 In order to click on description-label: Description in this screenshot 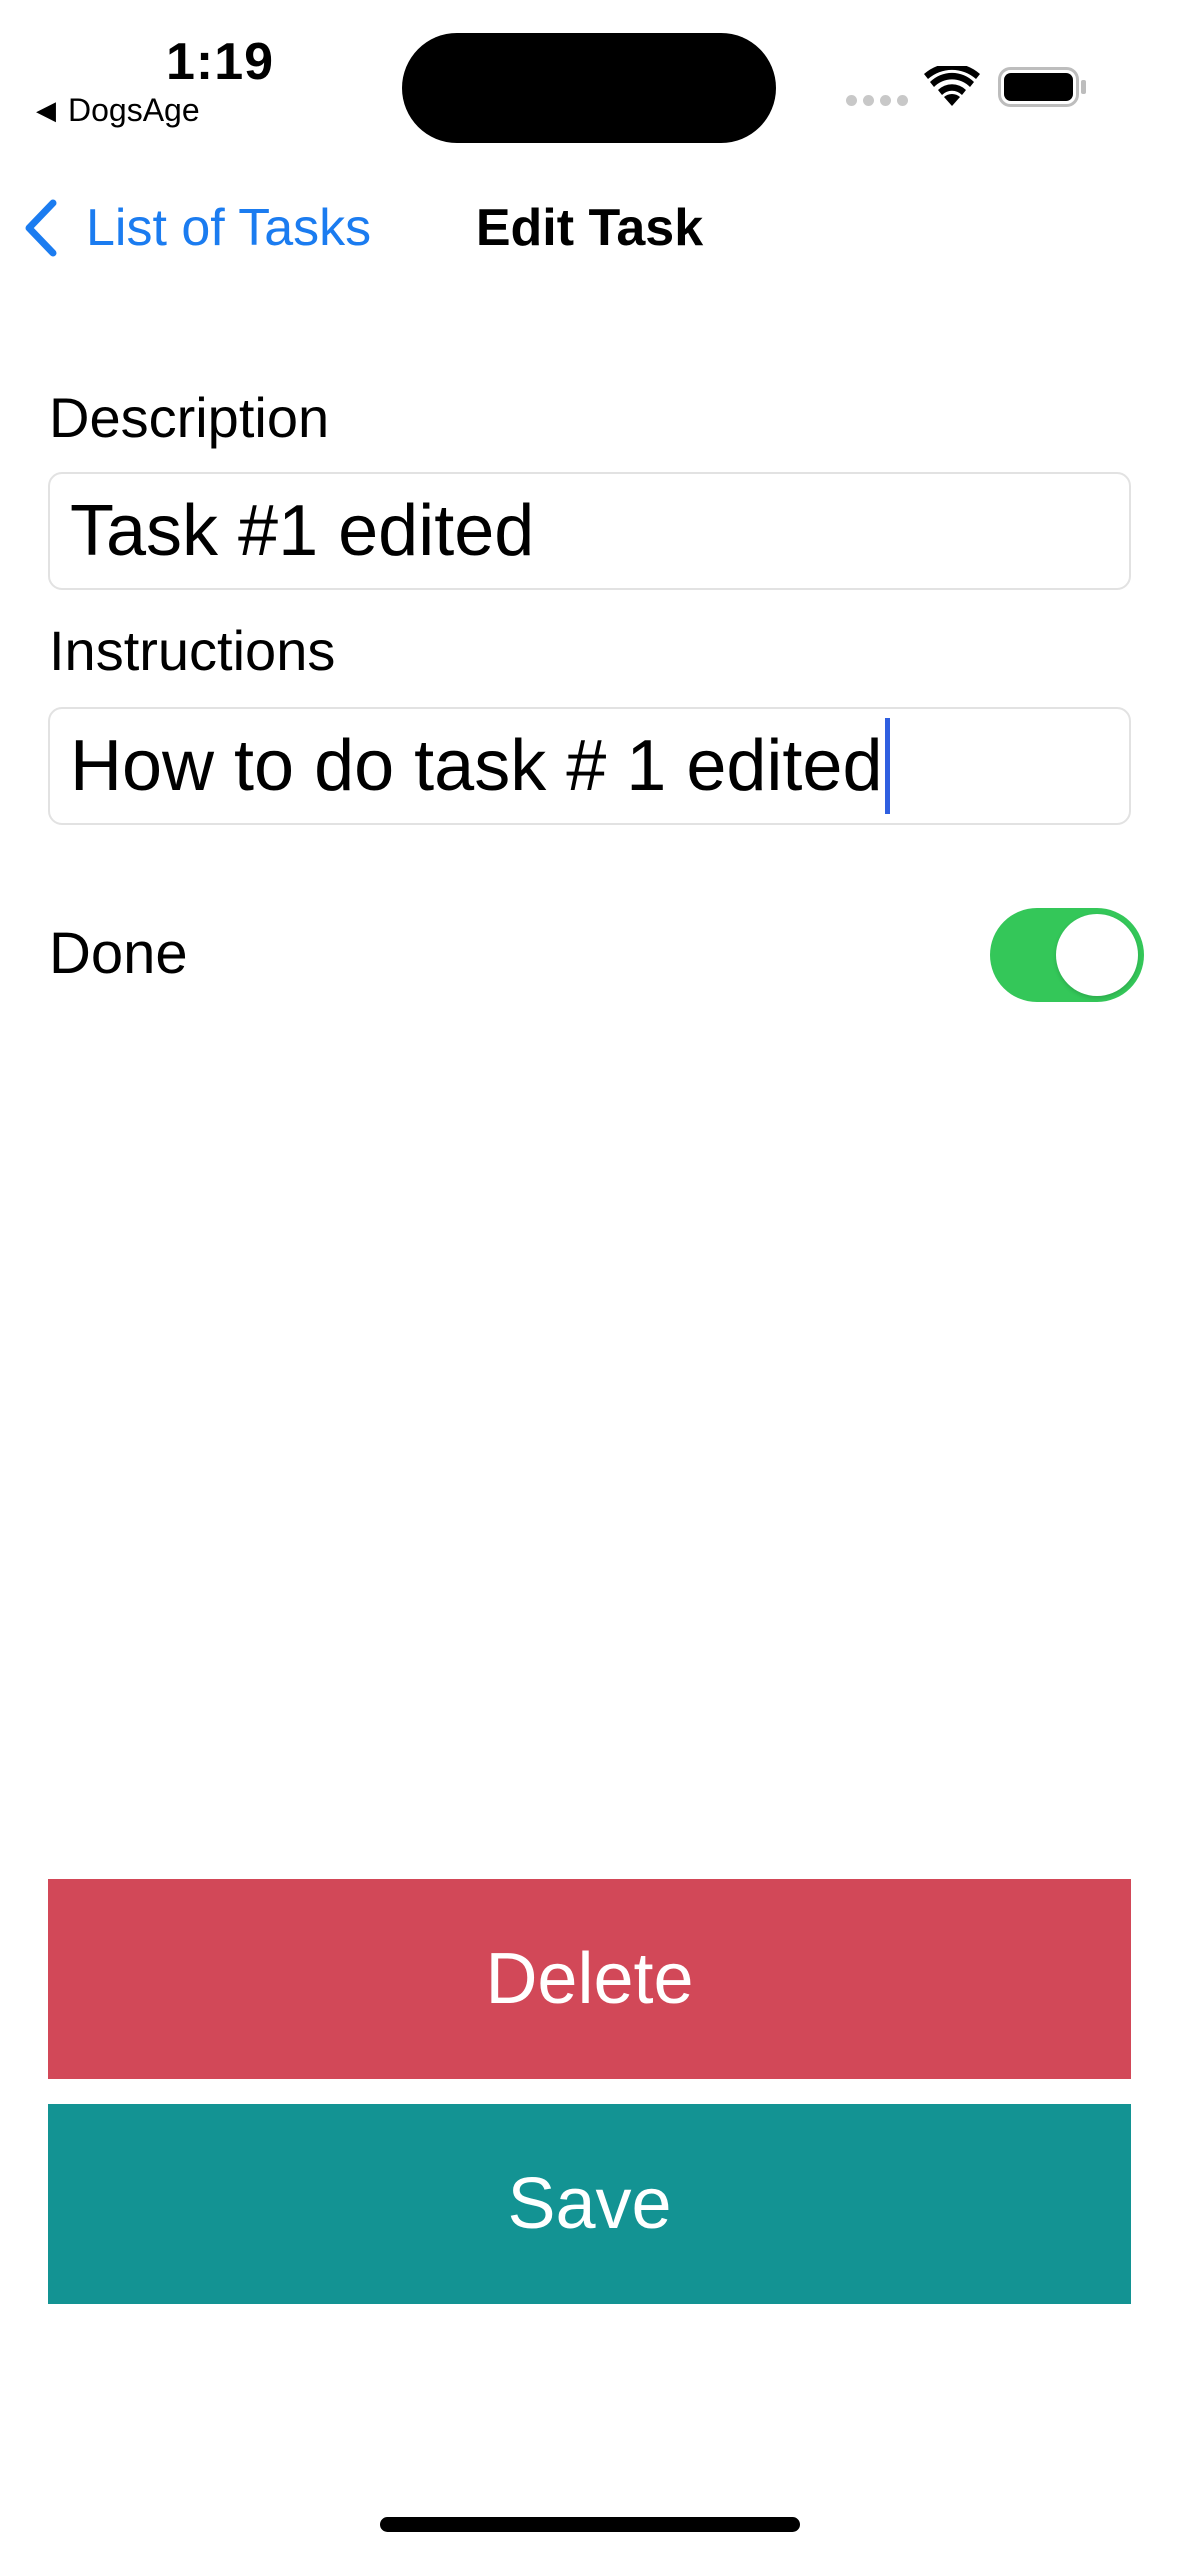, I will do `click(189, 417)`.